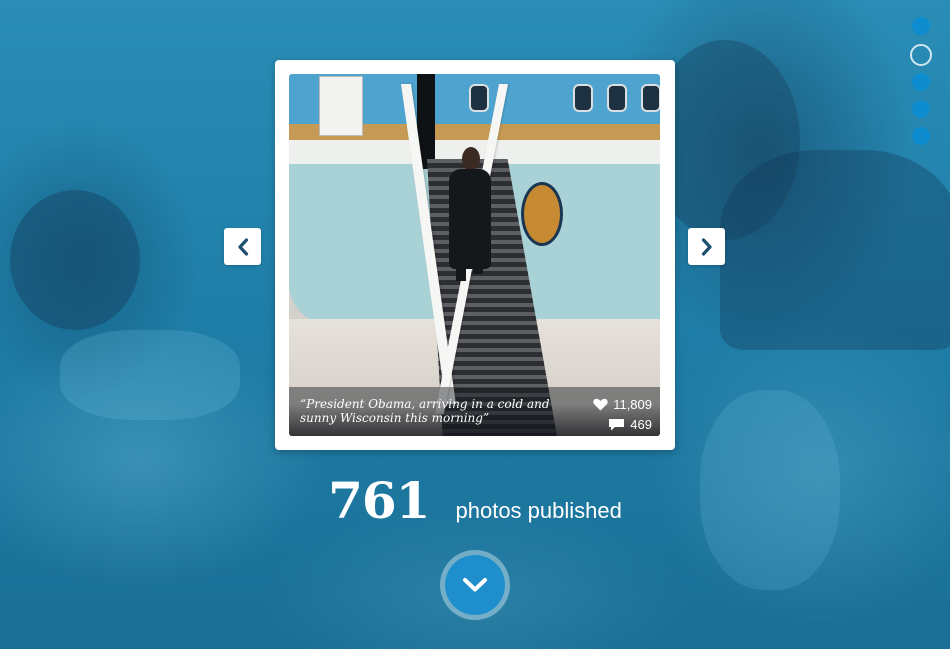 This screenshot has width=950, height=649. I want to click on comments-row: 469, so click(622, 424).